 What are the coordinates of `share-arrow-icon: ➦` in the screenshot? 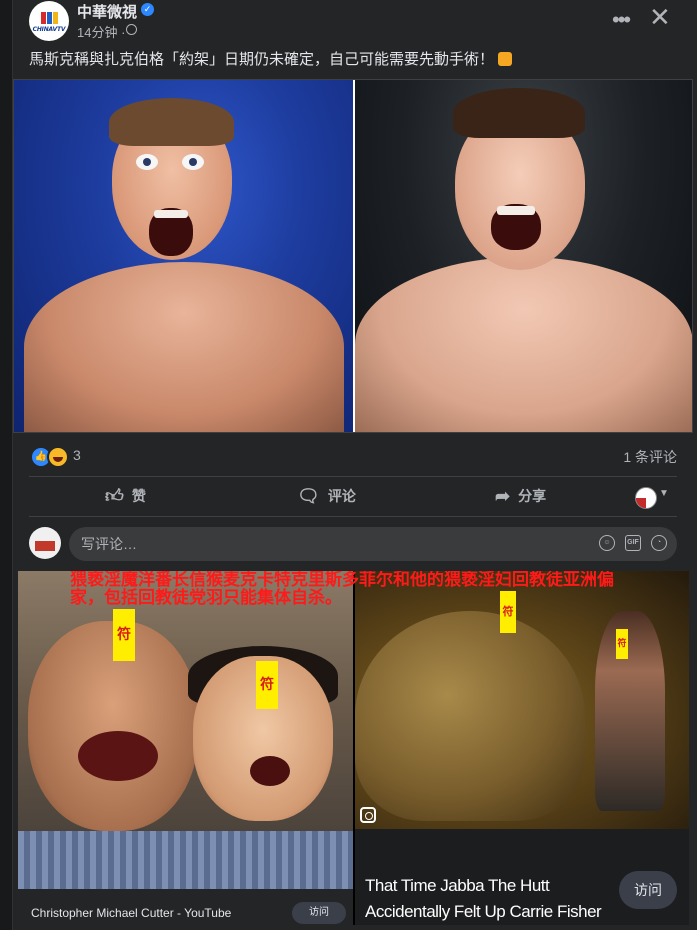 It's located at (503, 495).